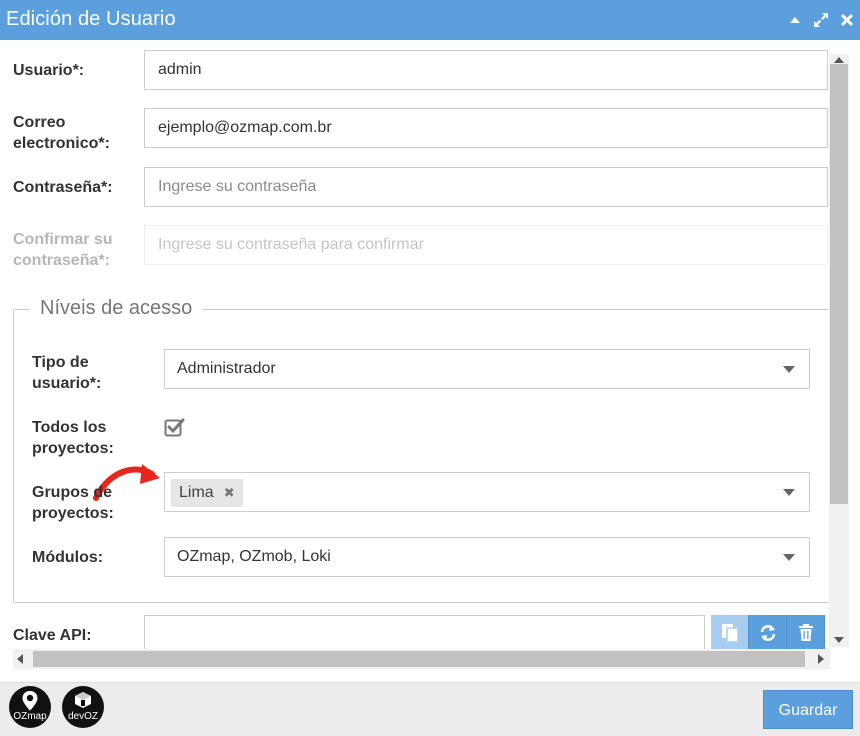  I want to click on project-group-tag-label: Lima, so click(196, 492).